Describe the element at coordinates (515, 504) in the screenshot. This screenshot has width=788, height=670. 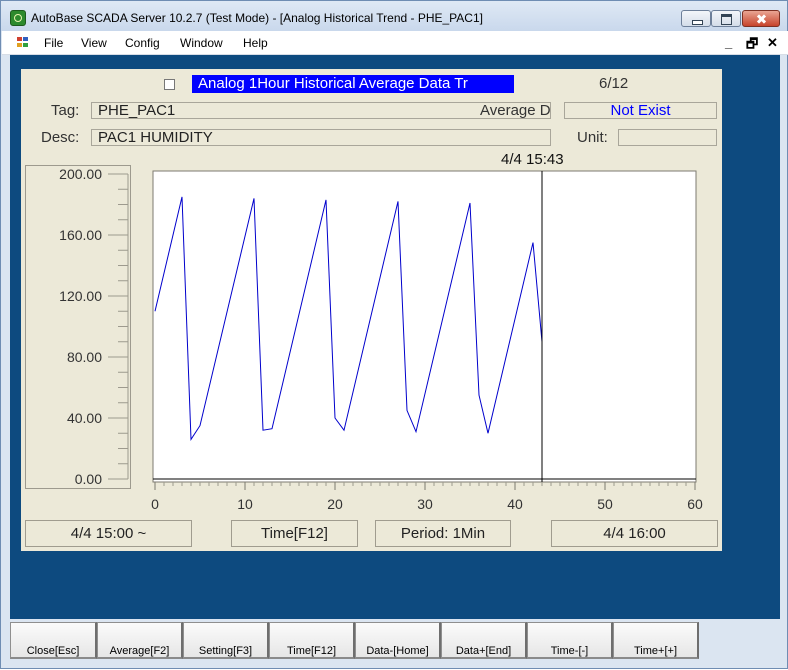
I see `x-tick-label: 40` at that location.